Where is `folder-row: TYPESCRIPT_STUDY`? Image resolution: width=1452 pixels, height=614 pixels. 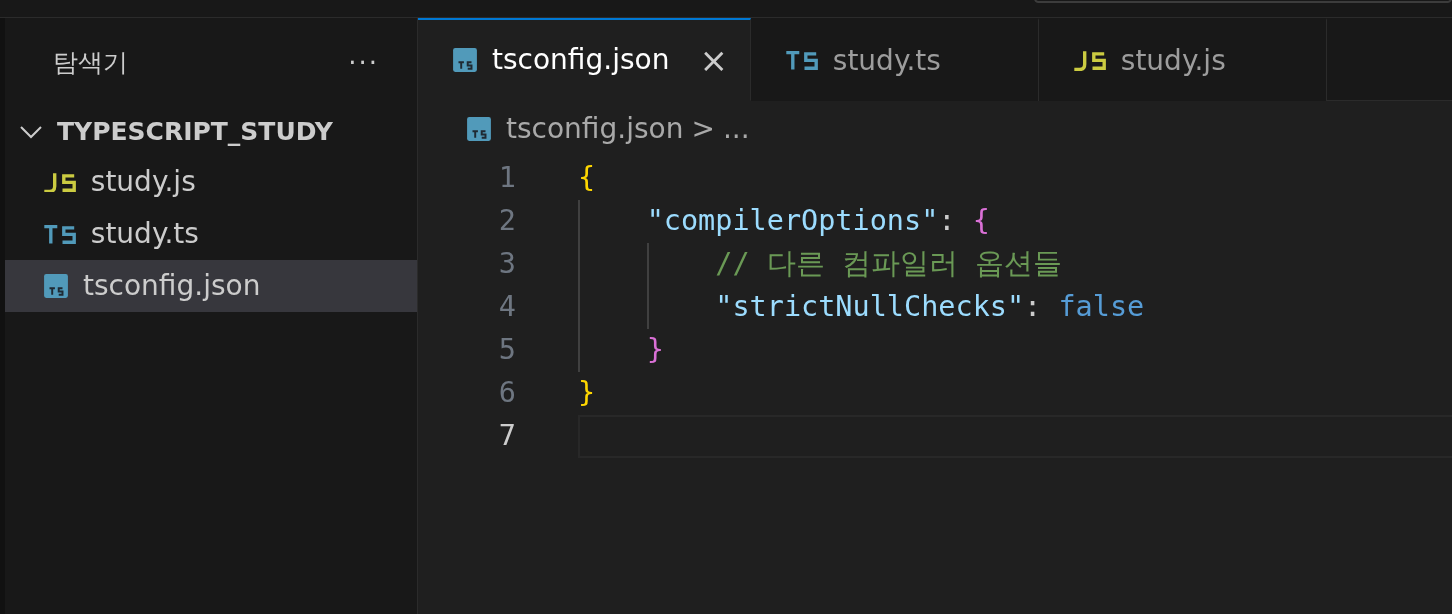
folder-row: TYPESCRIPT_STUDY is located at coordinates (211, 132).